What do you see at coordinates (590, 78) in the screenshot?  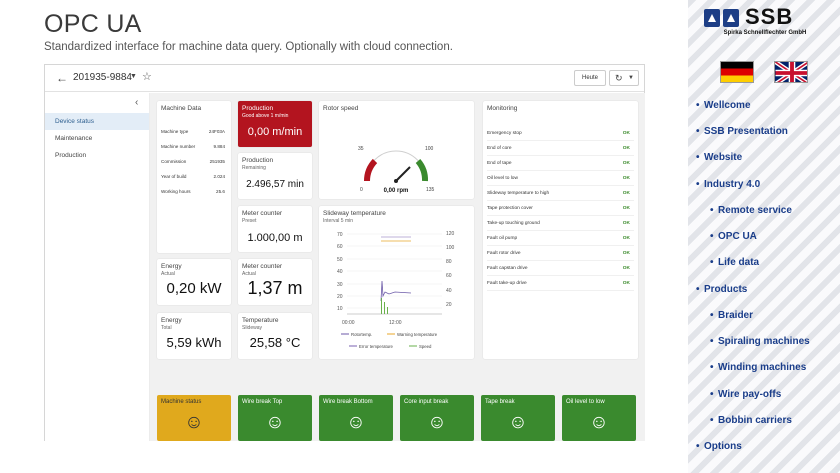 I see `today-button: Heute` at bounding box center [590, 78].